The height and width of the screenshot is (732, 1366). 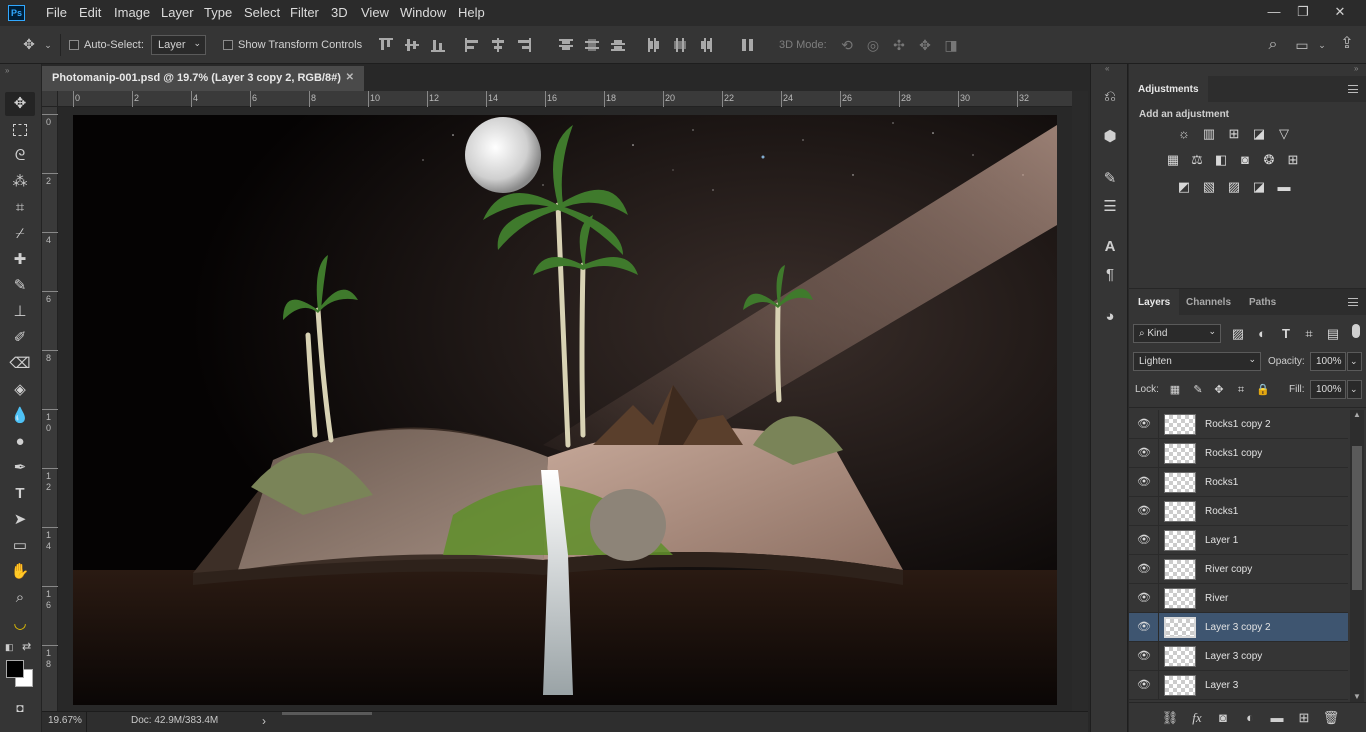 I want to click on blend-mode-select: Lighten ⌄, so click(x=1197, y=361).